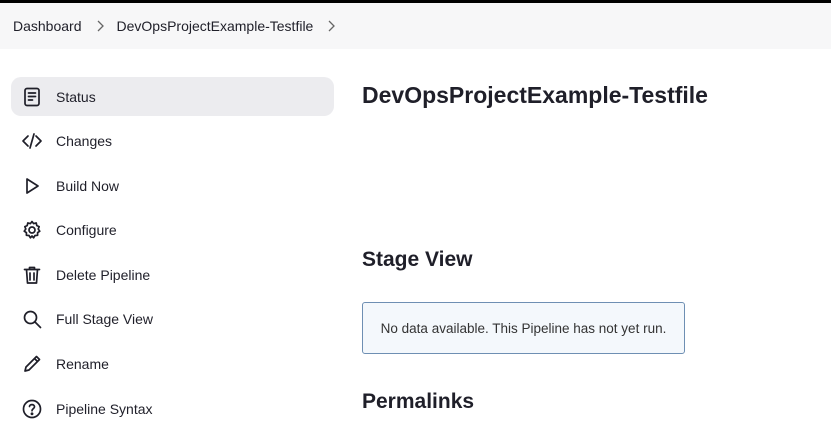 The width and height of the screenshot is (831, 443). I want to click on sidebar-item-build-now: Build Now, so click(172, 185).